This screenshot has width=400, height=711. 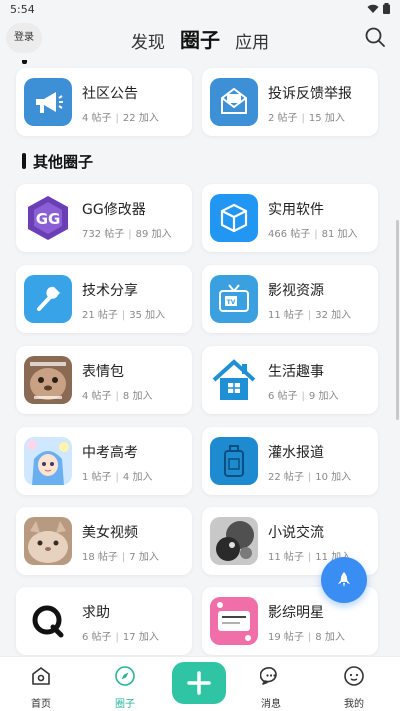 I want to click on join-count: 32 加入, so click(x=333, y=315).